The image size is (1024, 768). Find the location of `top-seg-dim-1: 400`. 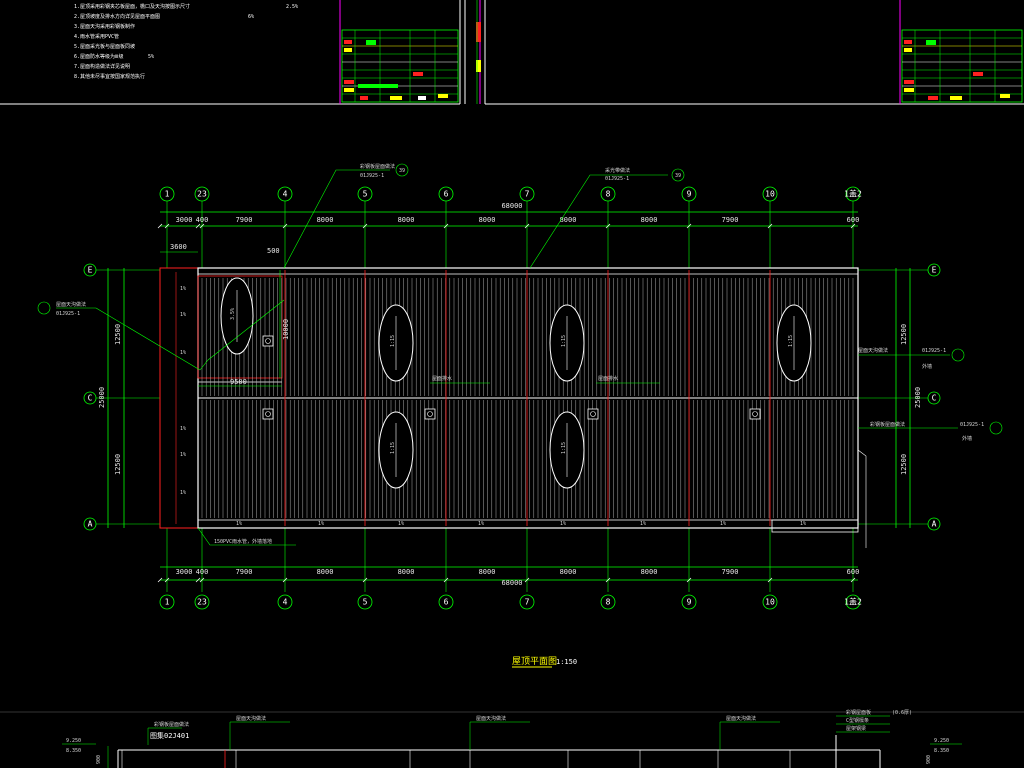

top-seg-dim-1: 400 is located at coordinates (202, 220).